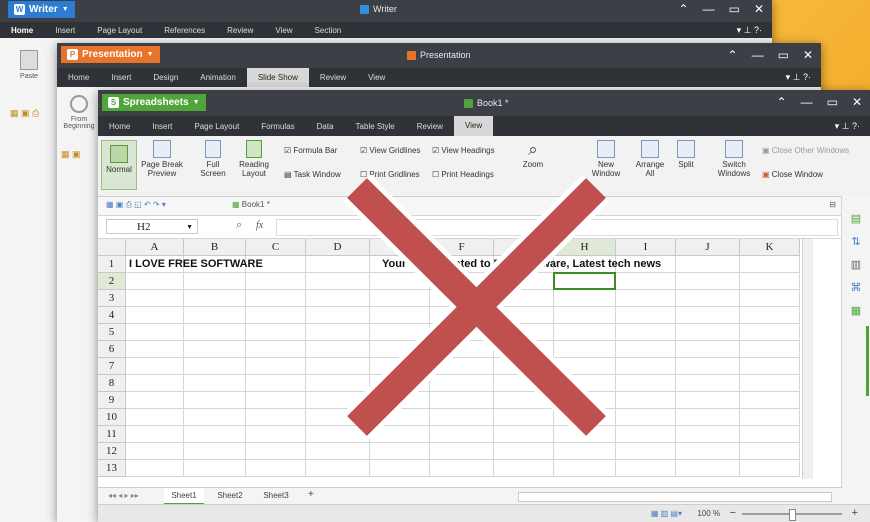  I want to click on pres-menu-animation: Animation, so click(218, 77).